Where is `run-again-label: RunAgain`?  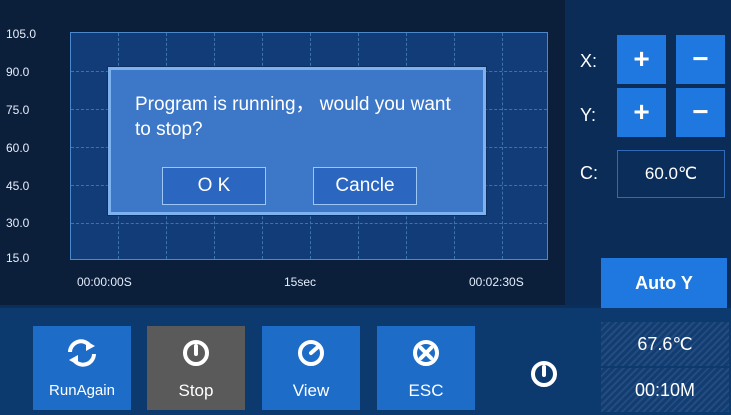
run-again-label: RunAgain is located at coordinates (82, 390).